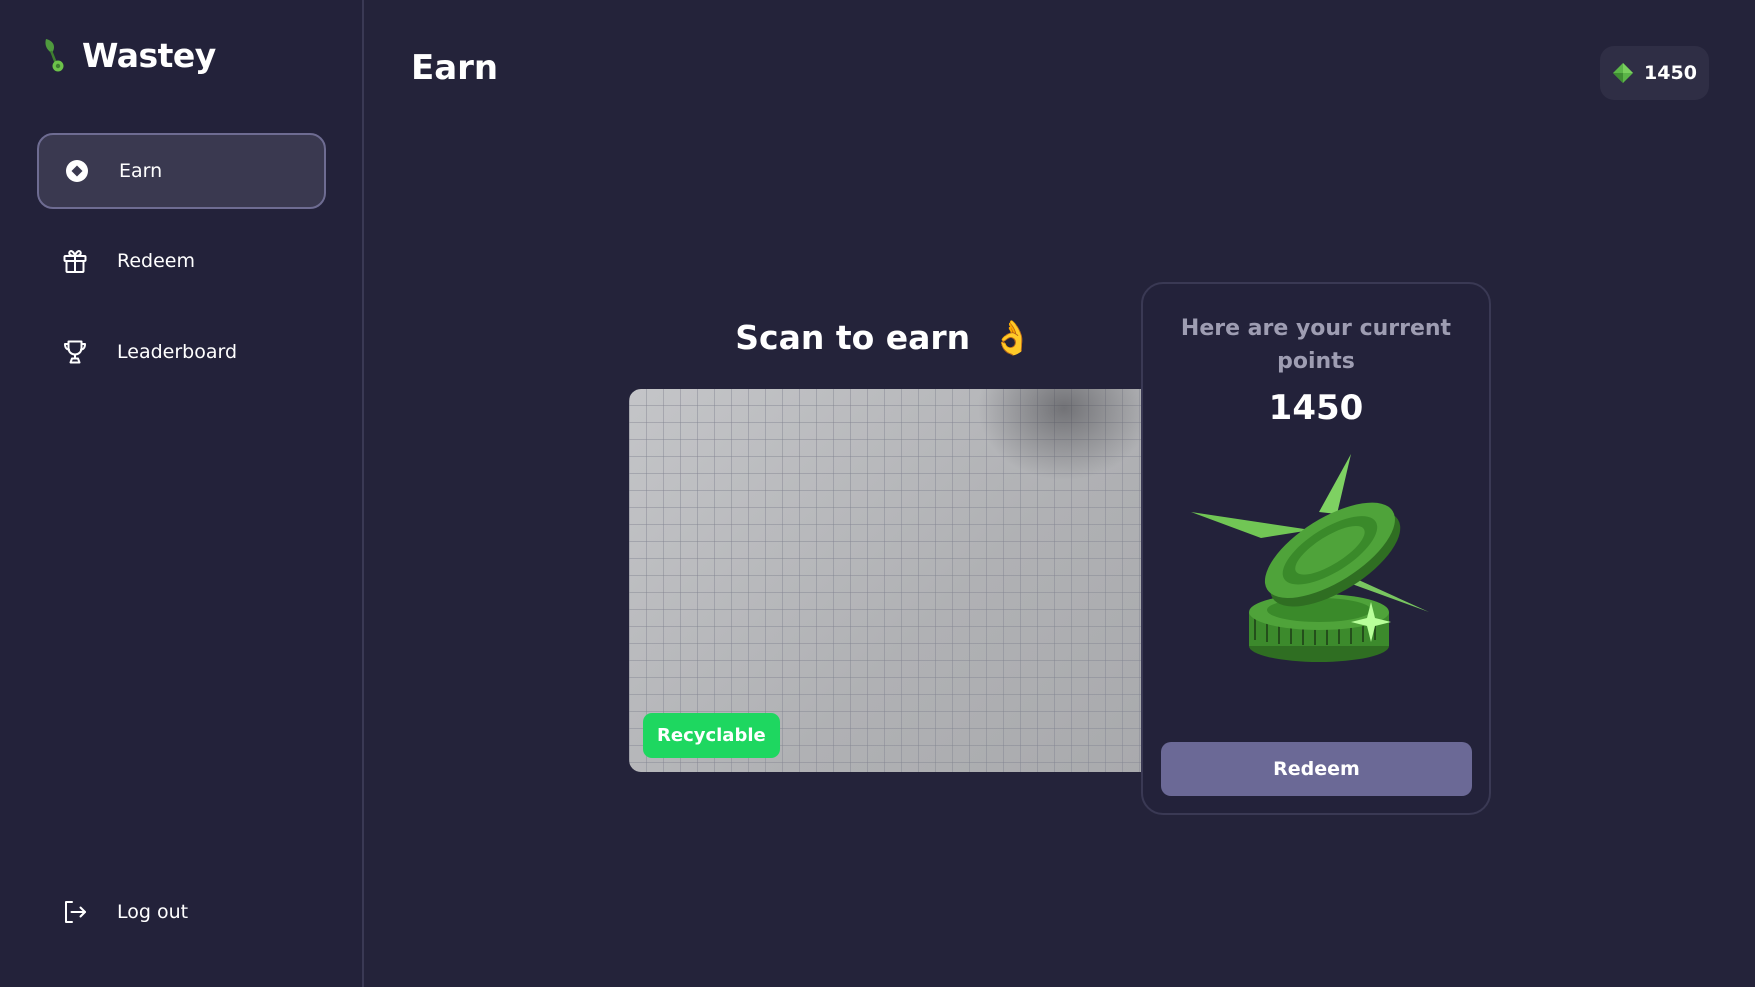 Image resolution: width=1755 pixels, height=987 pixels. Describe the element at coordinates (149, 55) in the screenshot. I see `brand-name: Wastey` at that location.